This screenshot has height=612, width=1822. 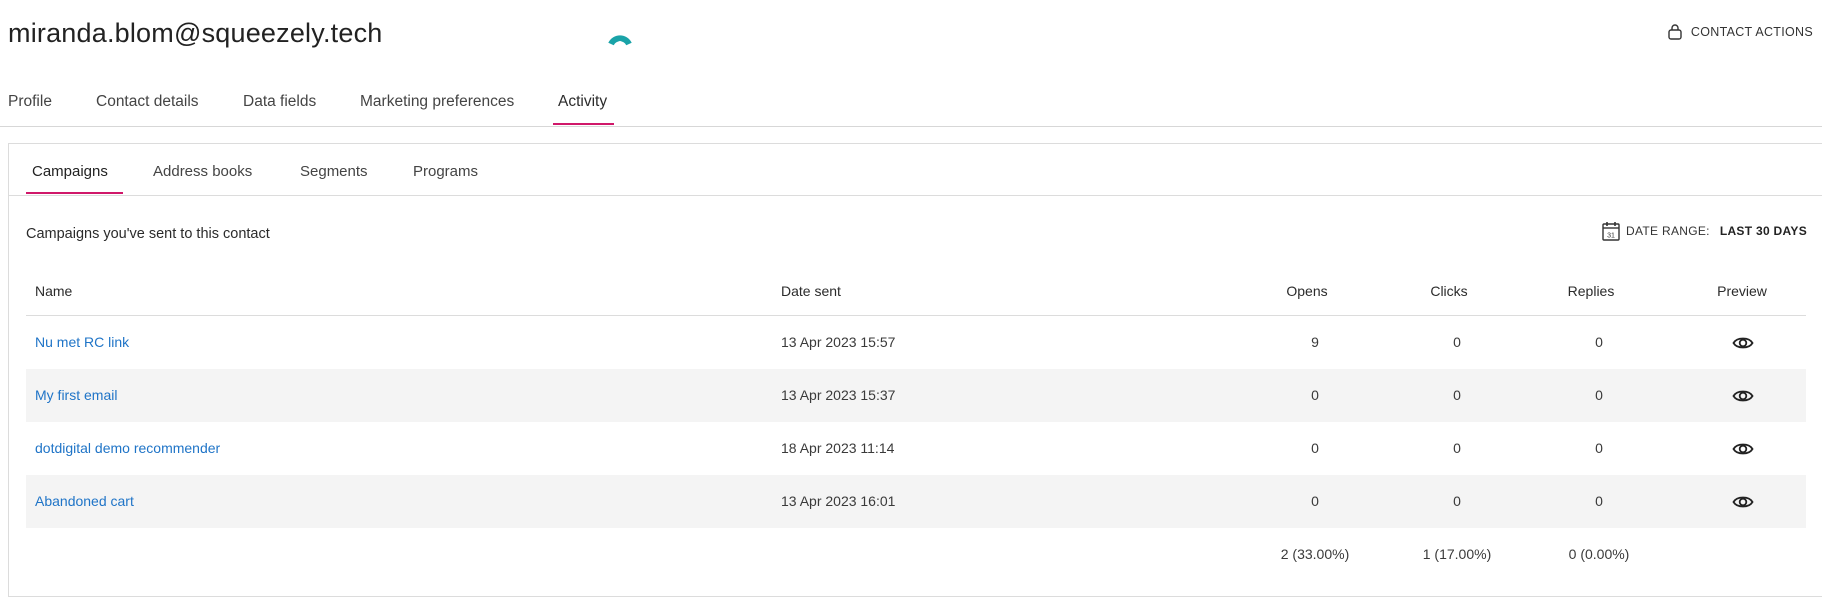 What do you see at coordinates (1457, 554) in the screenshot?
I see `clicks-total: 1 (17.00%)` at bounding box center [1457, 554].